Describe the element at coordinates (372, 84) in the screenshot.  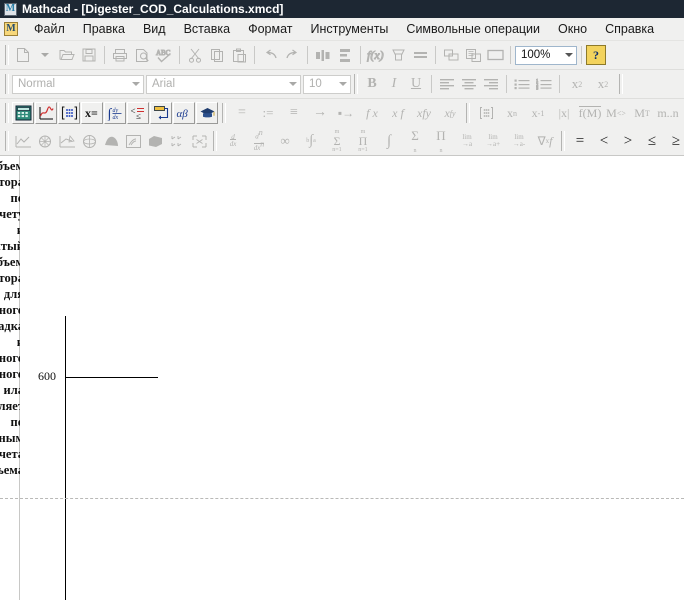
I see `bold-button: B` at that location.